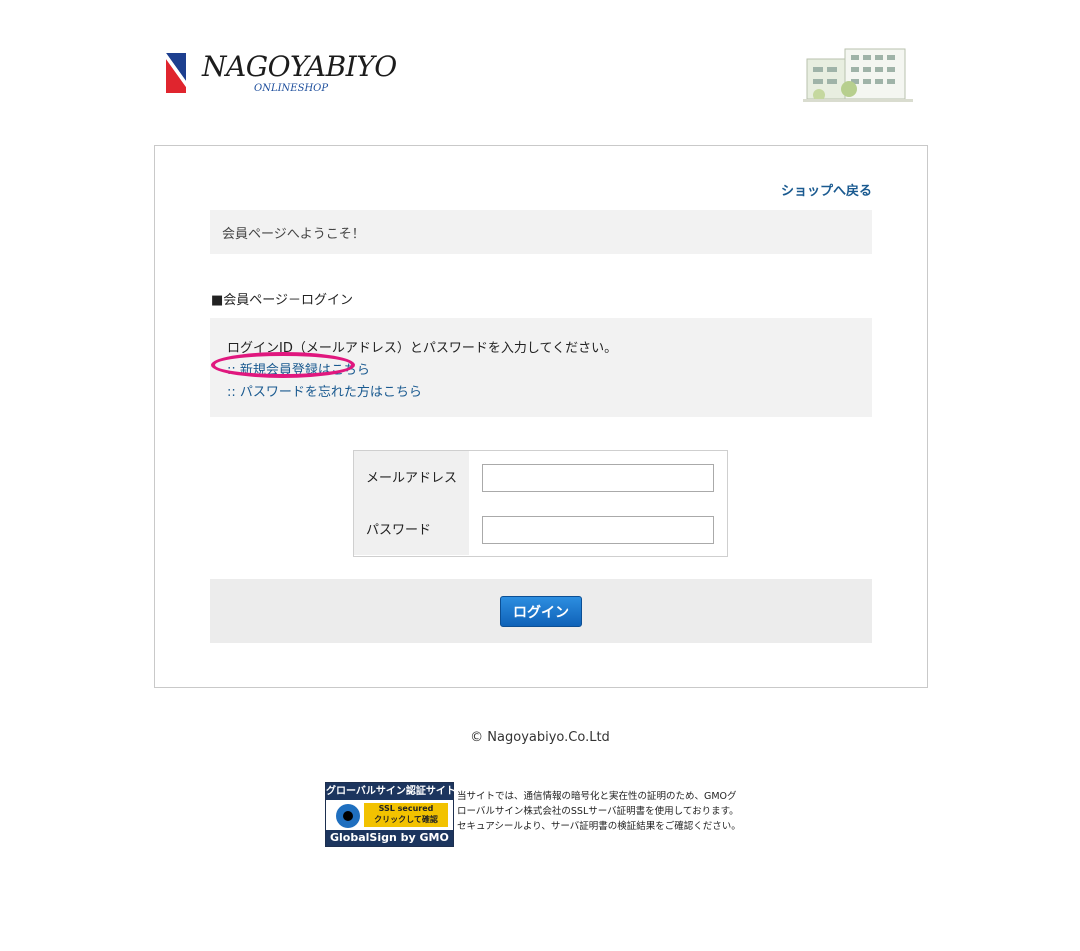  What do you see at coordinates (411, 529) in the screenshot?
I see `password-label: パスワード` at bounding box center [411, 529].